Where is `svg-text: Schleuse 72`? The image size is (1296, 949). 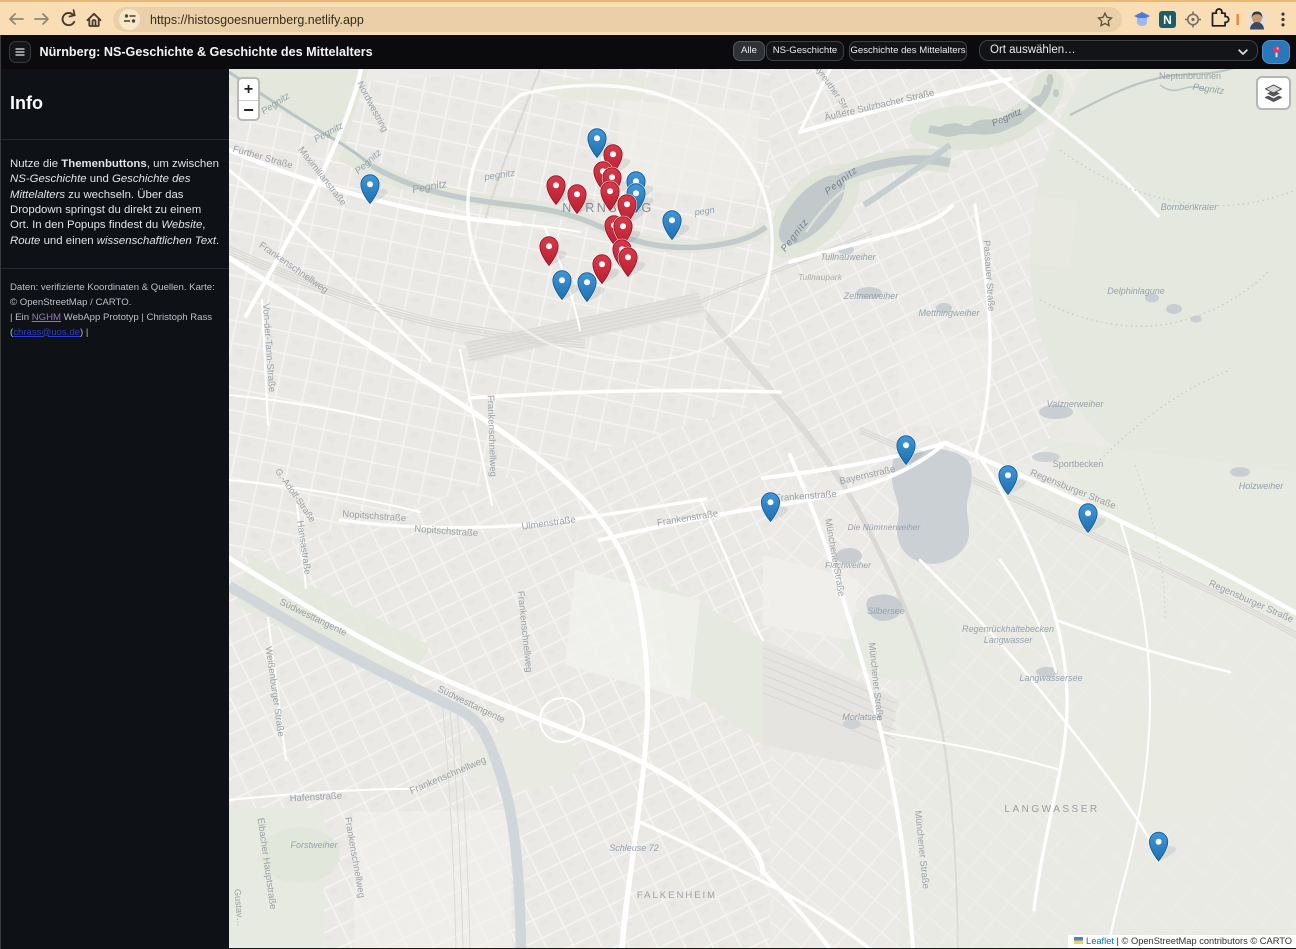 svg-text: Schleuse 72 is located at coordinates (634, 848).